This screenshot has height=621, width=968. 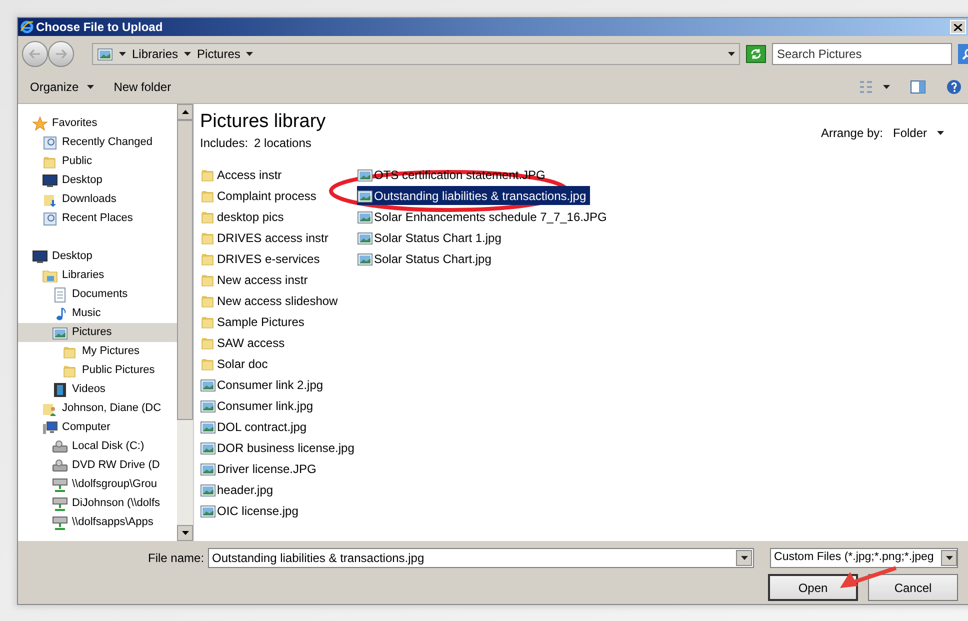 I want to click on file-name-field: Outstanding liabilities & transactions.jpg, so click(x=481, y=558).